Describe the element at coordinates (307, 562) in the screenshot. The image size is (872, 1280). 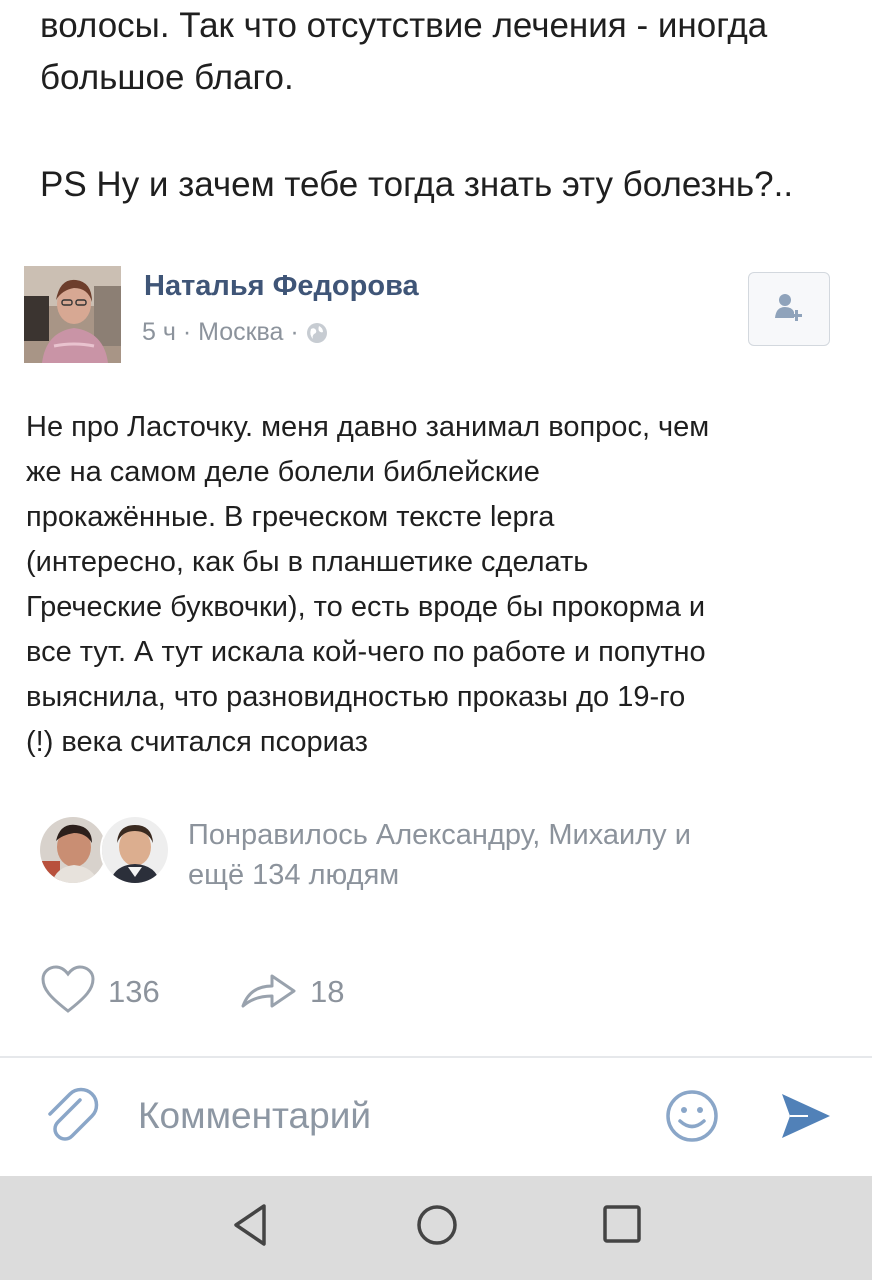
I see `post-text-line: (интересно, как бы в планшетике сделать` at that location.